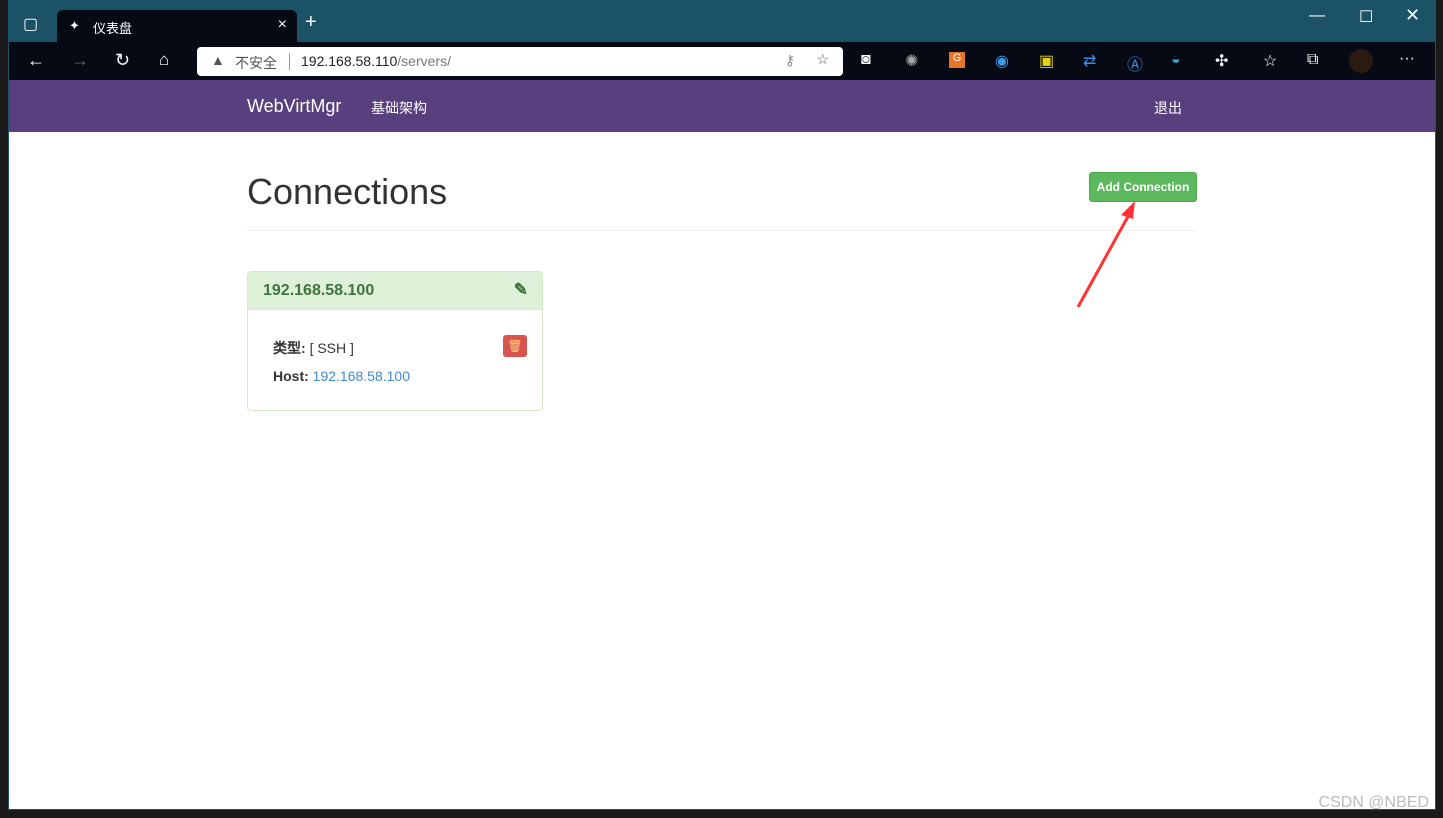 The width and height of the screenshot is (1443, 818). Describe the element at coordinates (1373, 802) in the screenshot. I see `watermark: CSDN @NBED` at that location.